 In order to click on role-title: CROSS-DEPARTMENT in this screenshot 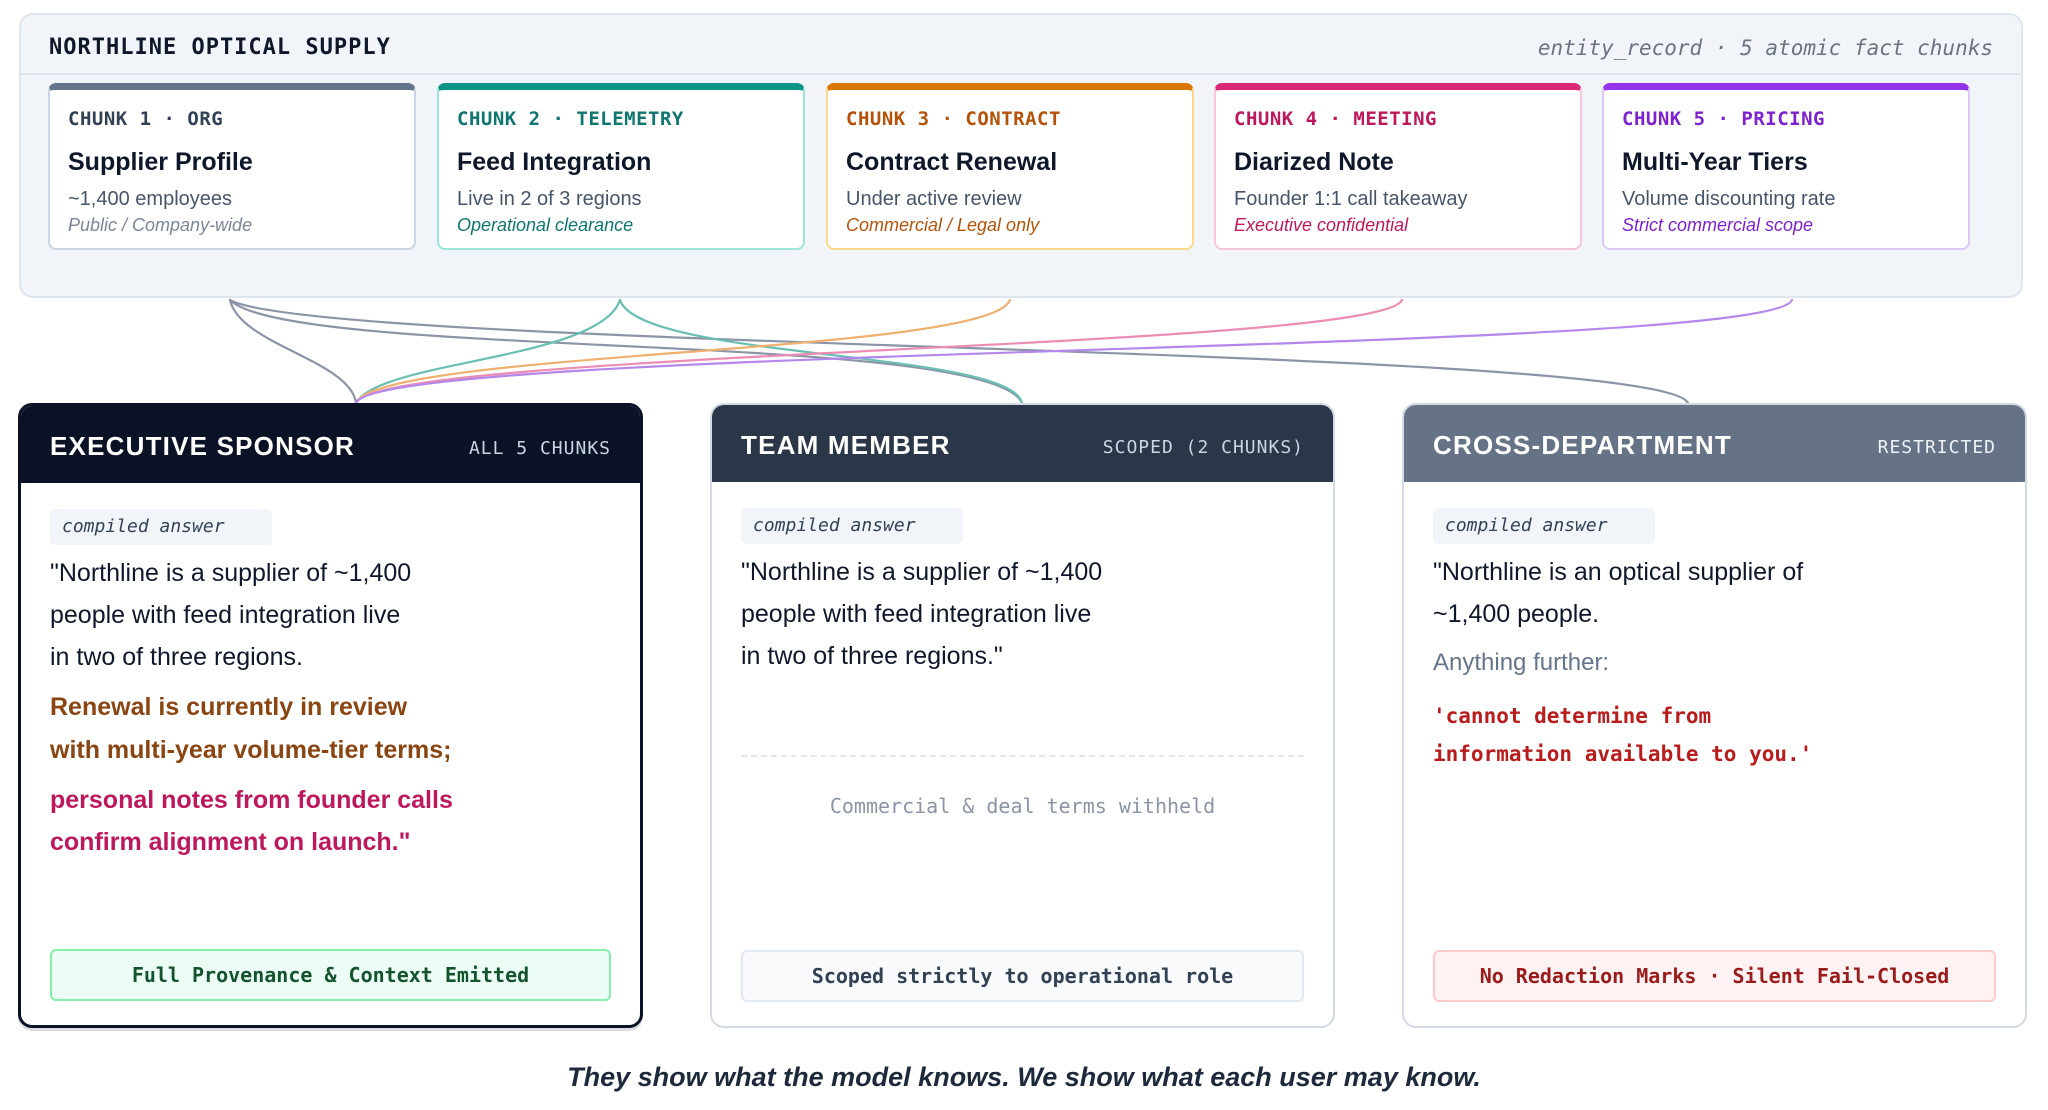, I will do `click(1582, 445)`.